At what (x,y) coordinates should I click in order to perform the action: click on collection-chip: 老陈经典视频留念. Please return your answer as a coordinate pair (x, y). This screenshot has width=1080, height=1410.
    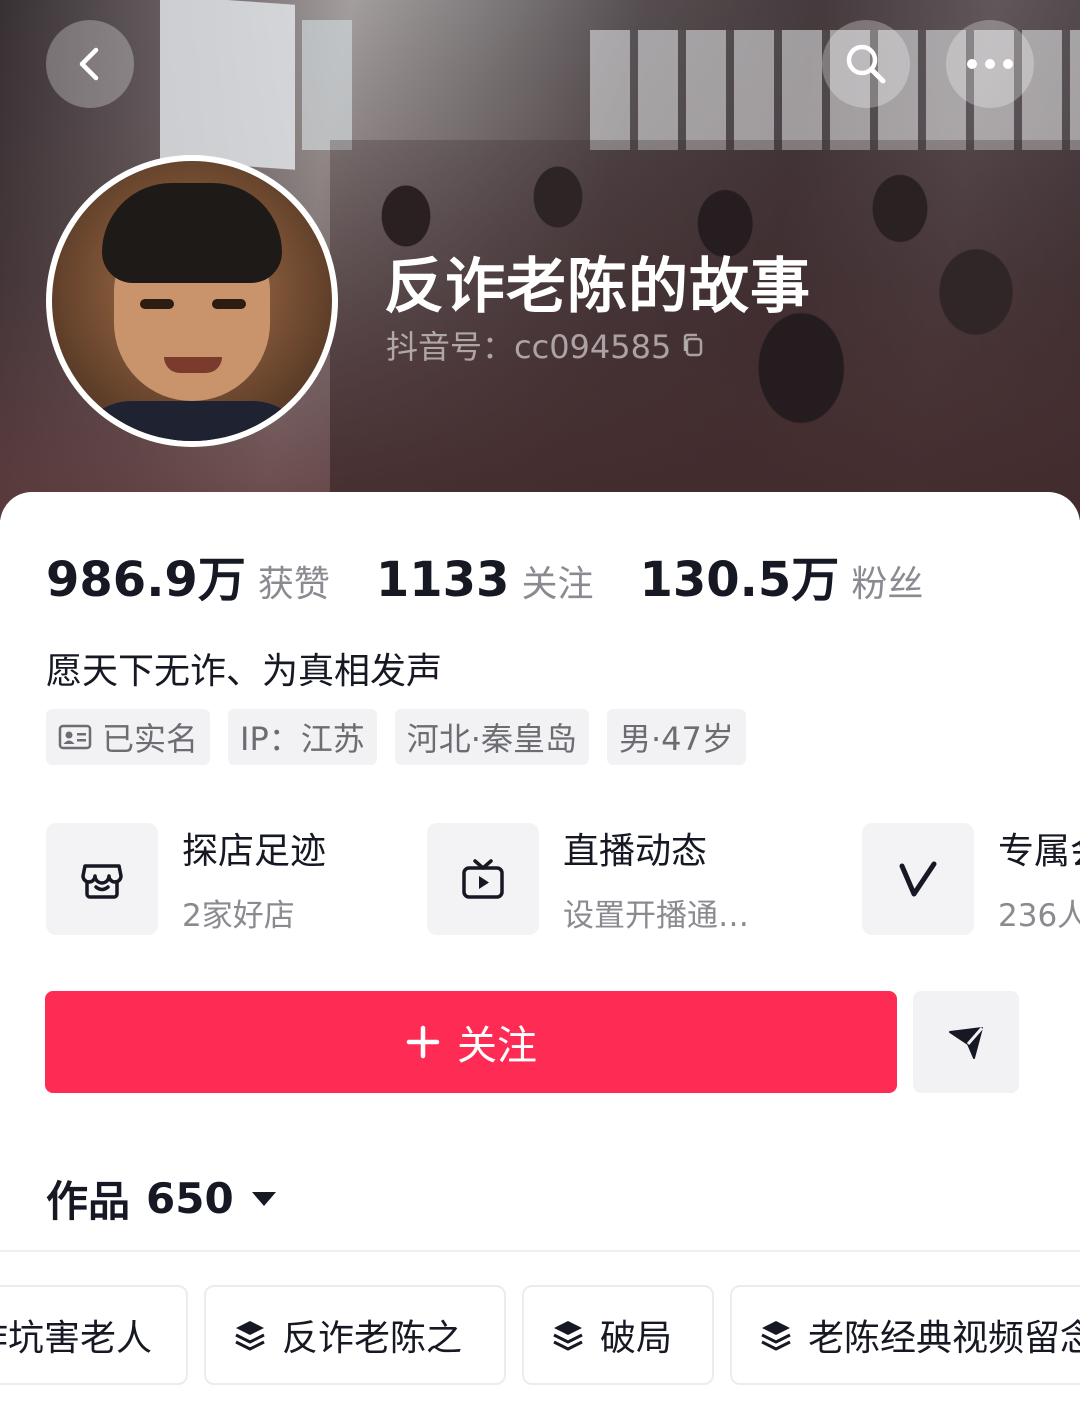
    Looking at the image, I should click on (905, 1335).